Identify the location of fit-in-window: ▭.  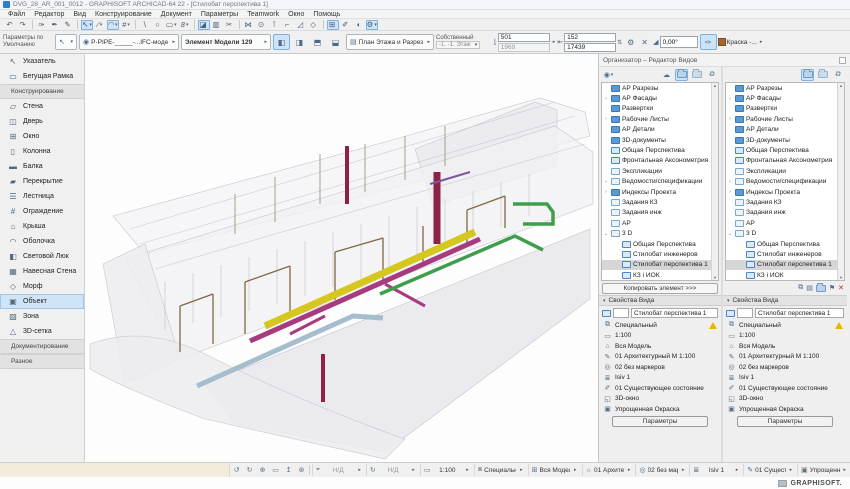
(275, 470).